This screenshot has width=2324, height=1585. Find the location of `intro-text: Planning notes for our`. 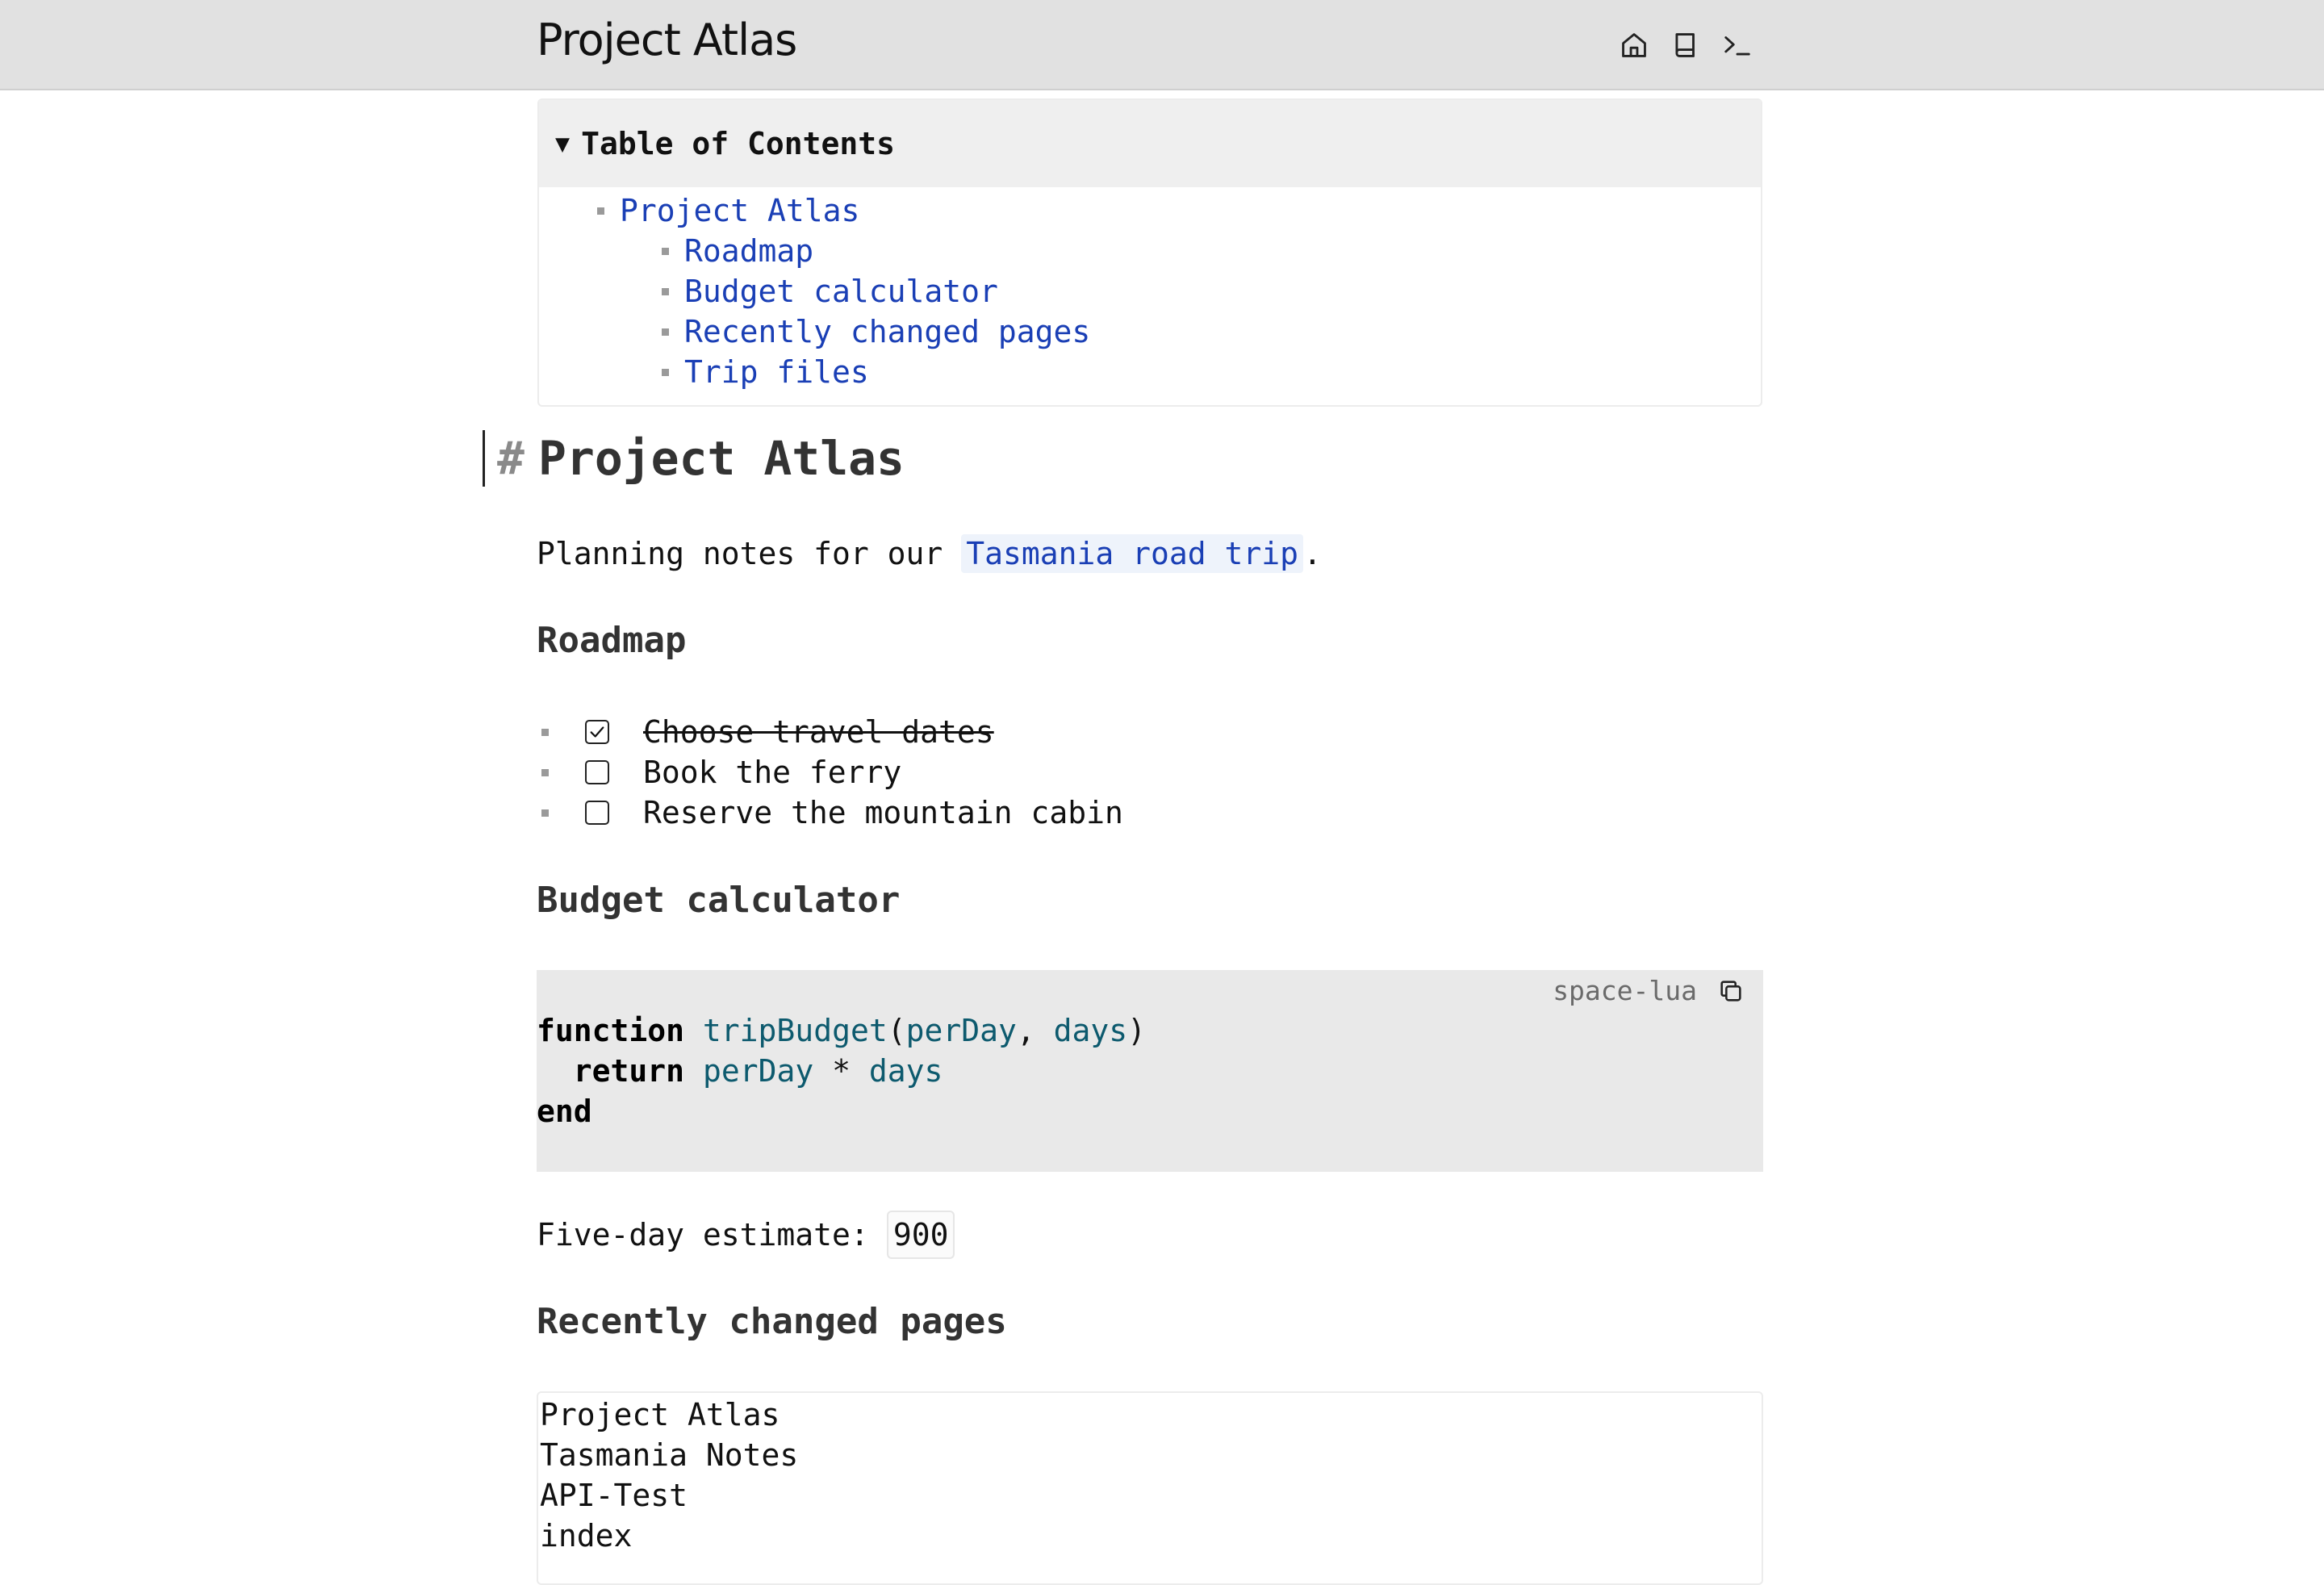

intro-text: Planning notes for our is located at coordinates (749, 553).